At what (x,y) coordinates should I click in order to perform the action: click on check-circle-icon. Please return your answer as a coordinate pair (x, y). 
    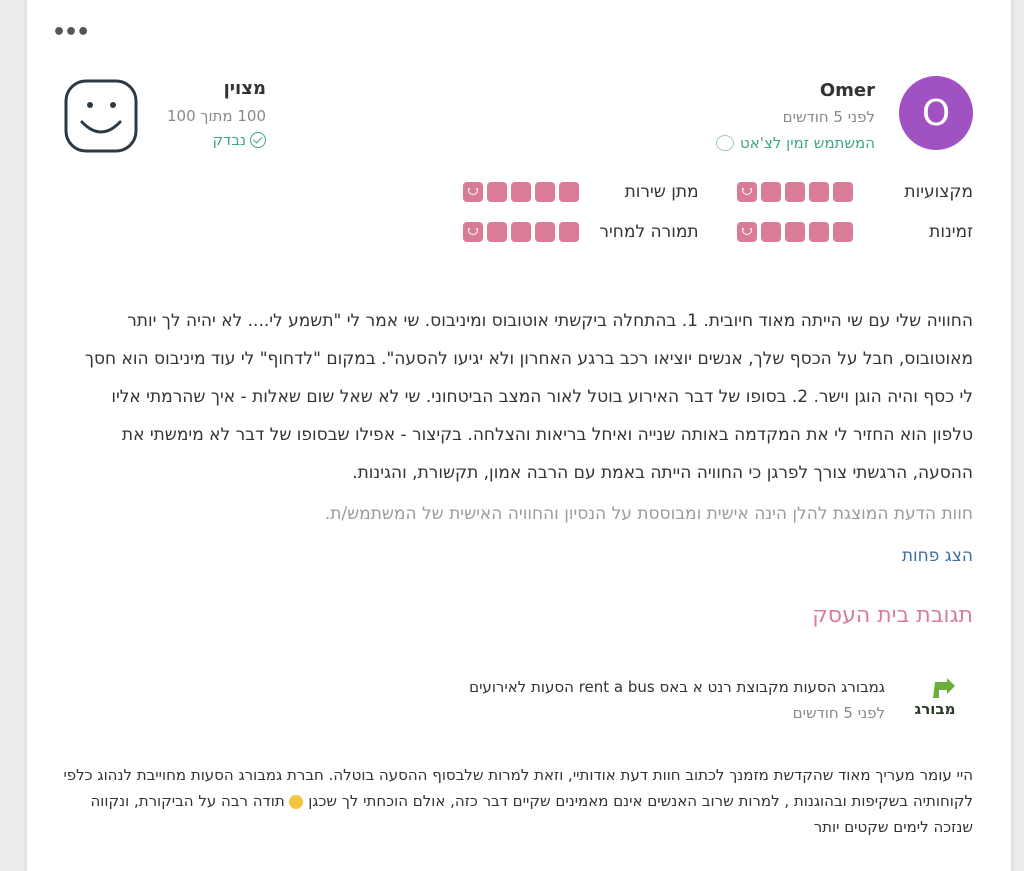
    Looking at the image, I should click on (258, 140).